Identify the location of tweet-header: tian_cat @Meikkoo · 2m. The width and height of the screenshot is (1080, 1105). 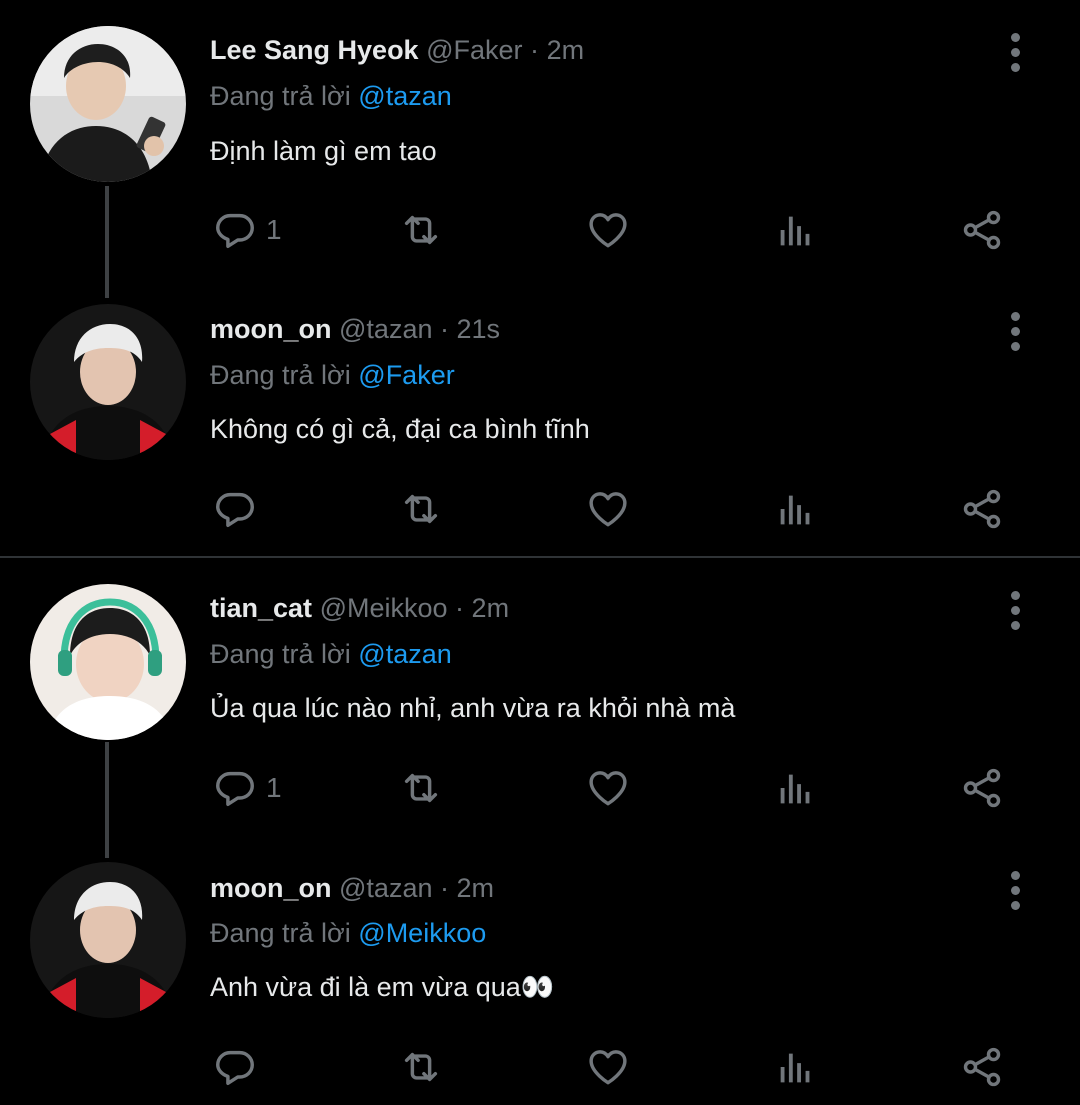
(359, 608).